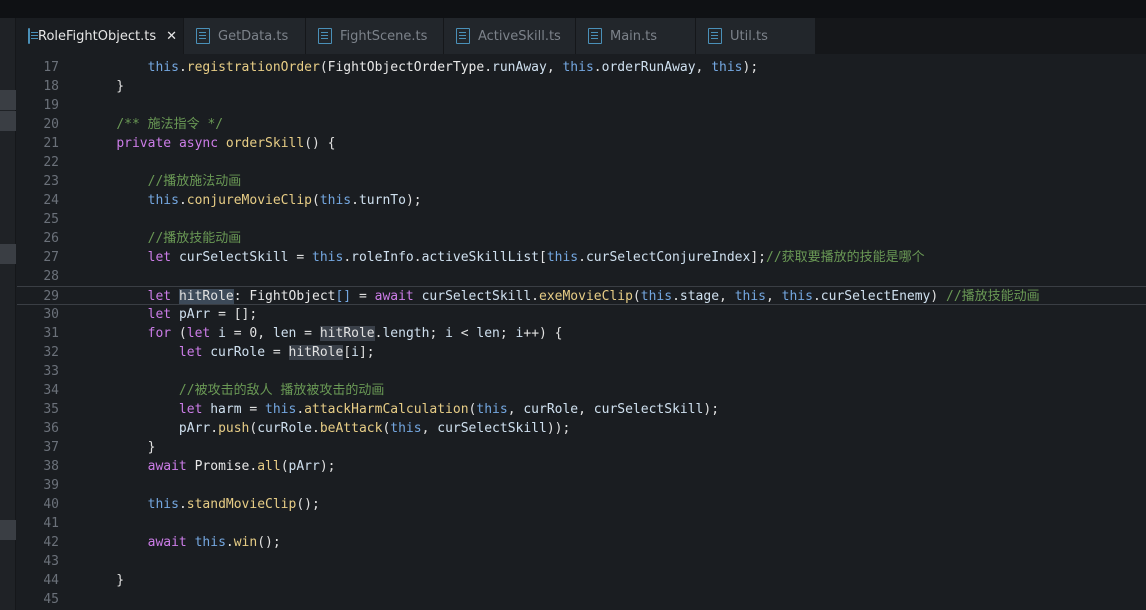  What do you see at coordinates (171, 36) in the screenshot?
I see `close-icon: ✕` at bounding box center [171, 36].